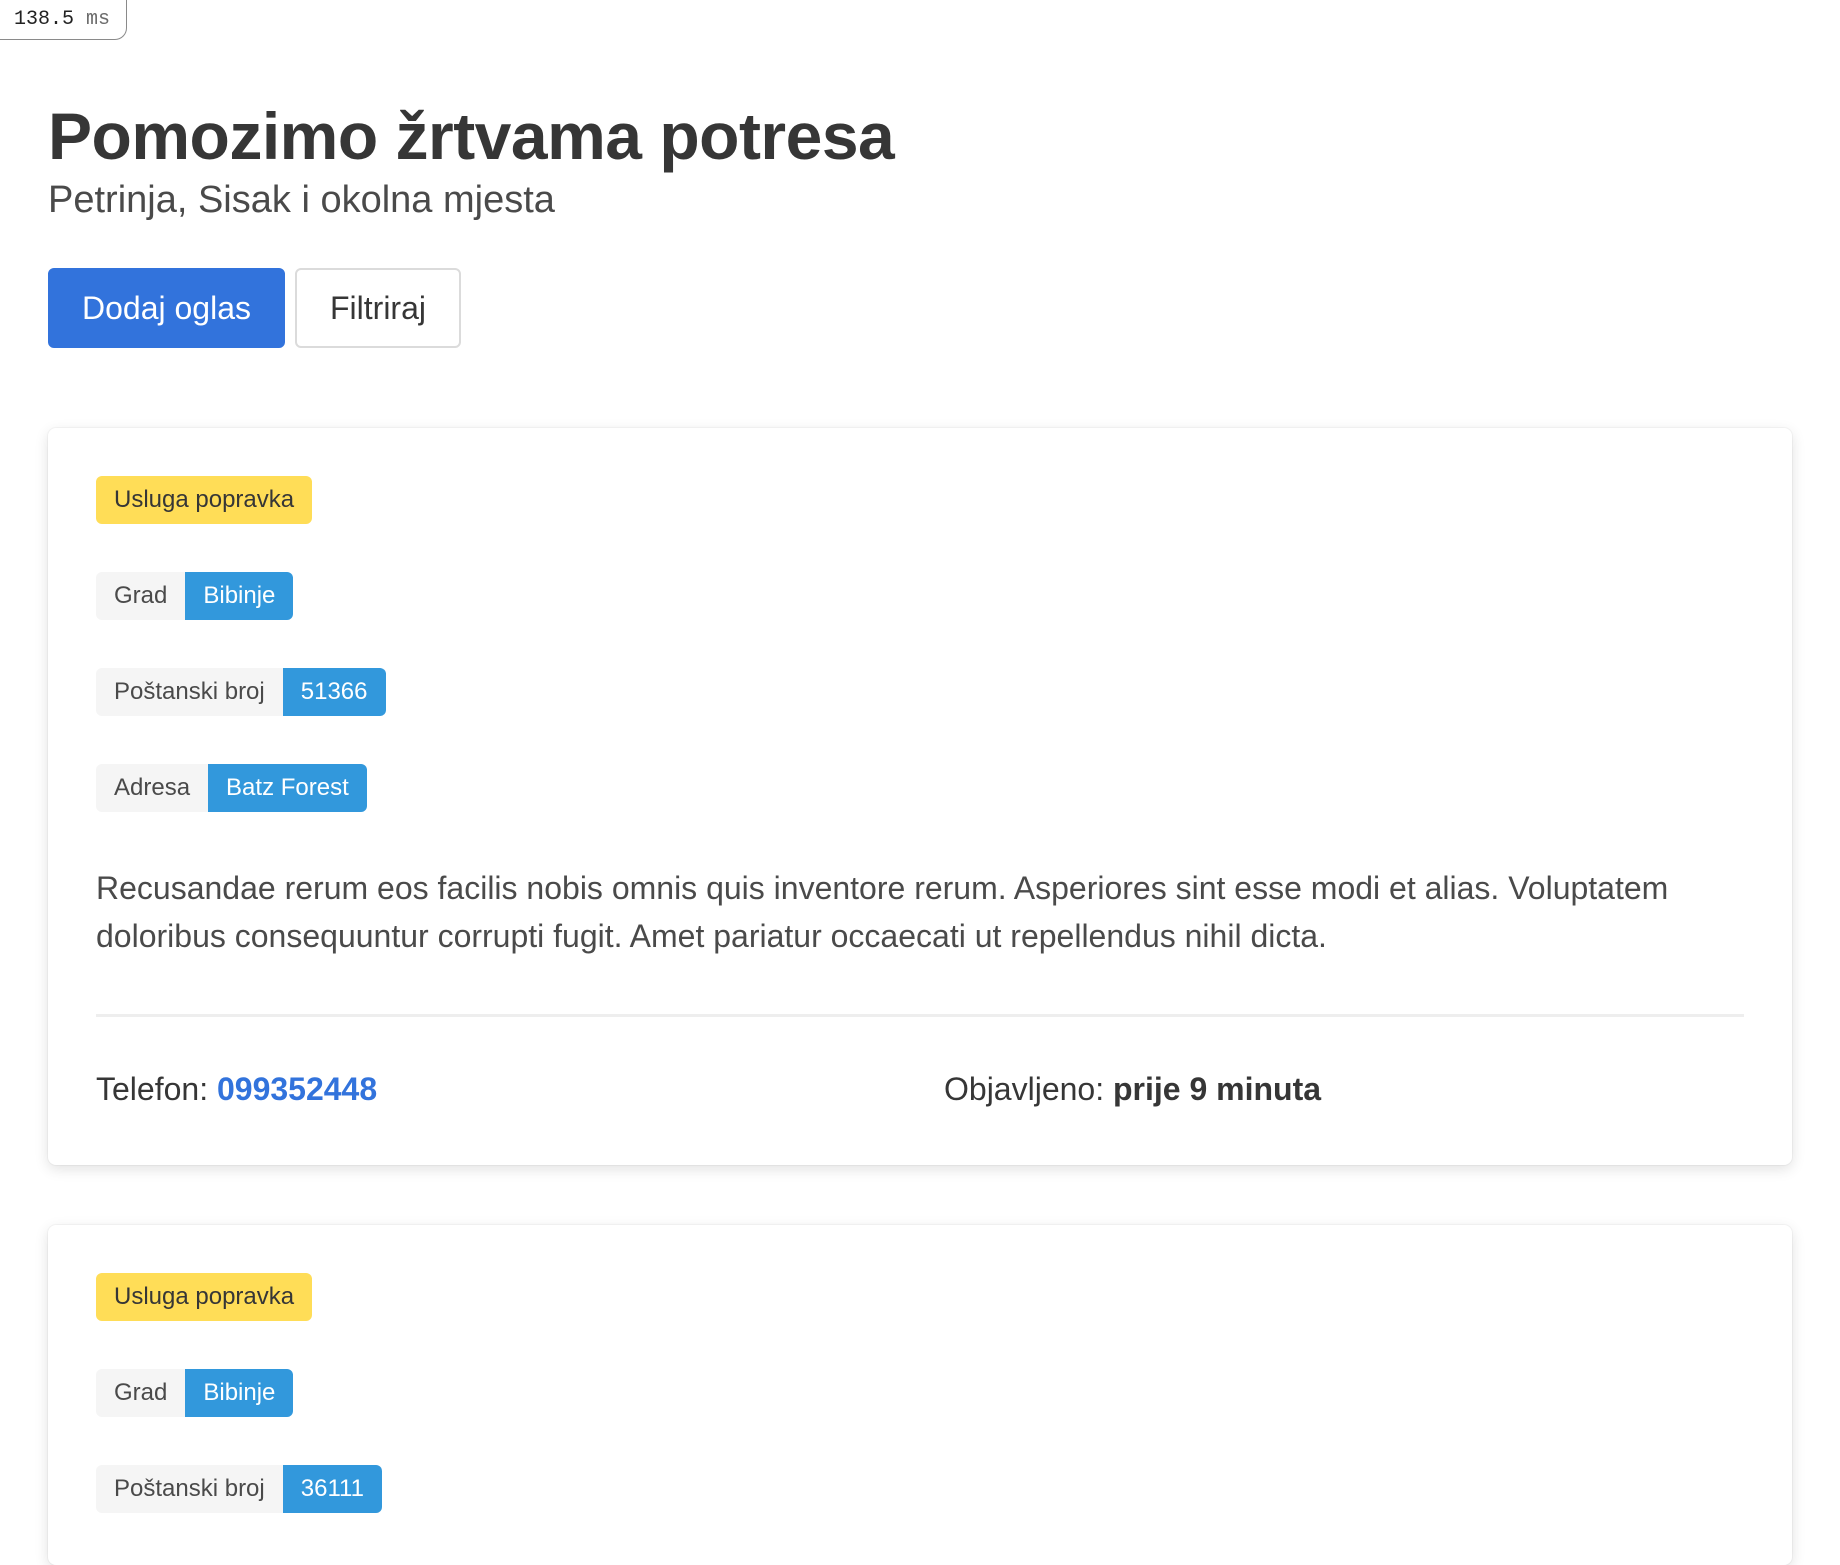 The width and height of the screenshot is (1840, 1565). I want to click on timer-unit: ms, so click(98, 19).